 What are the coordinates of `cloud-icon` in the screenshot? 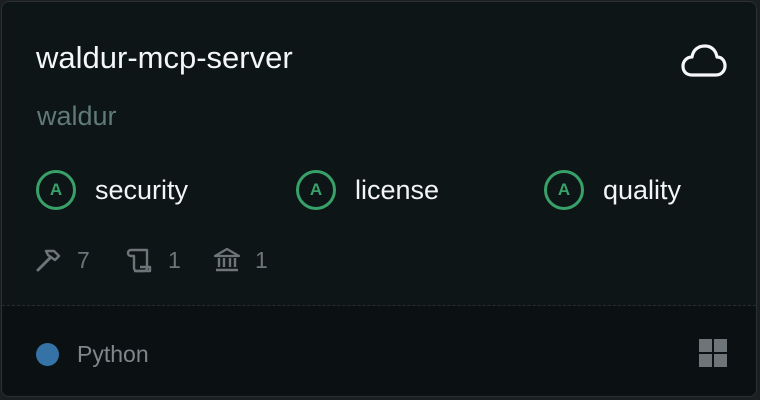 It's located at (704, 60).